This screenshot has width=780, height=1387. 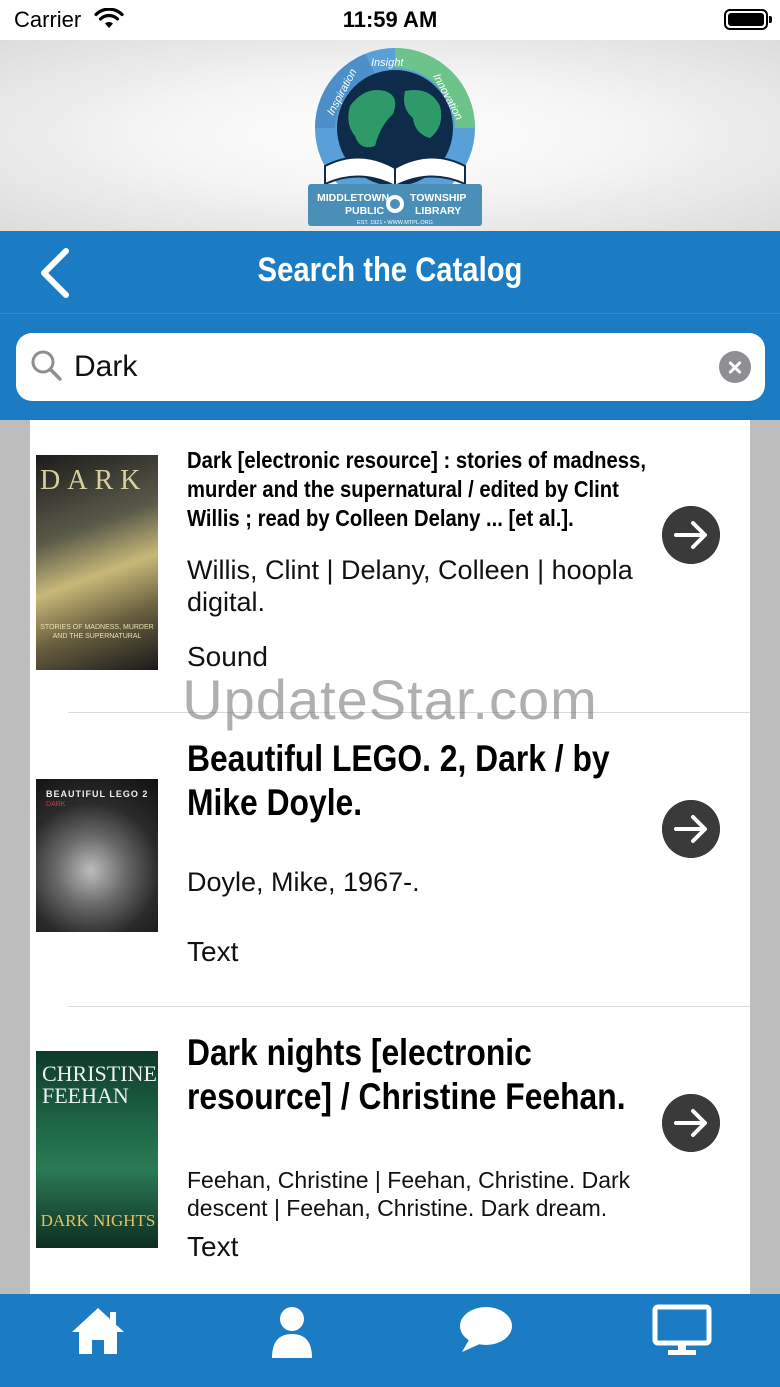 I want to click on nav-bar: Search the Catalog, so click(x=390, y=272).